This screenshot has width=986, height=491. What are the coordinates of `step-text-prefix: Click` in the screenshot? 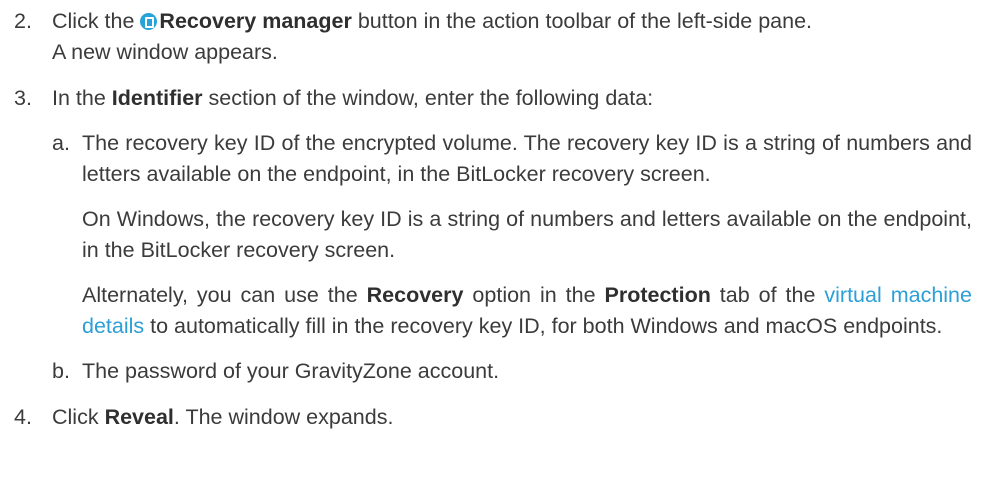 It's located at (78, 417).